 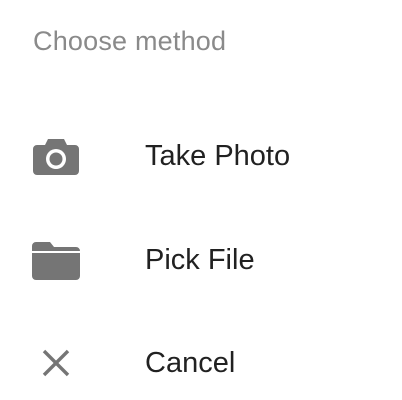 I want to click on cancel-label: Cancel, so click(x=190, y=363).